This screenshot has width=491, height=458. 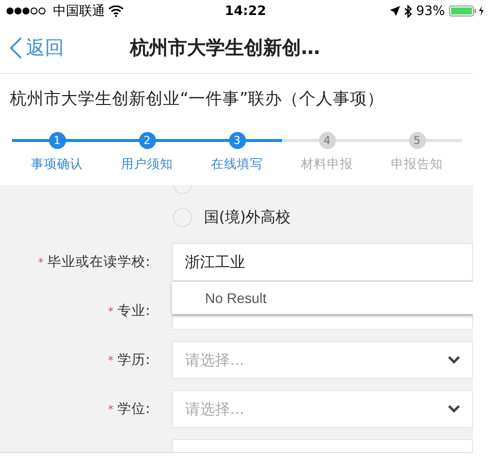 What do you see at coordinates (417, 164) in the screenshot?
I see `step-label: 申报告知` at bounding box center [417, 164].